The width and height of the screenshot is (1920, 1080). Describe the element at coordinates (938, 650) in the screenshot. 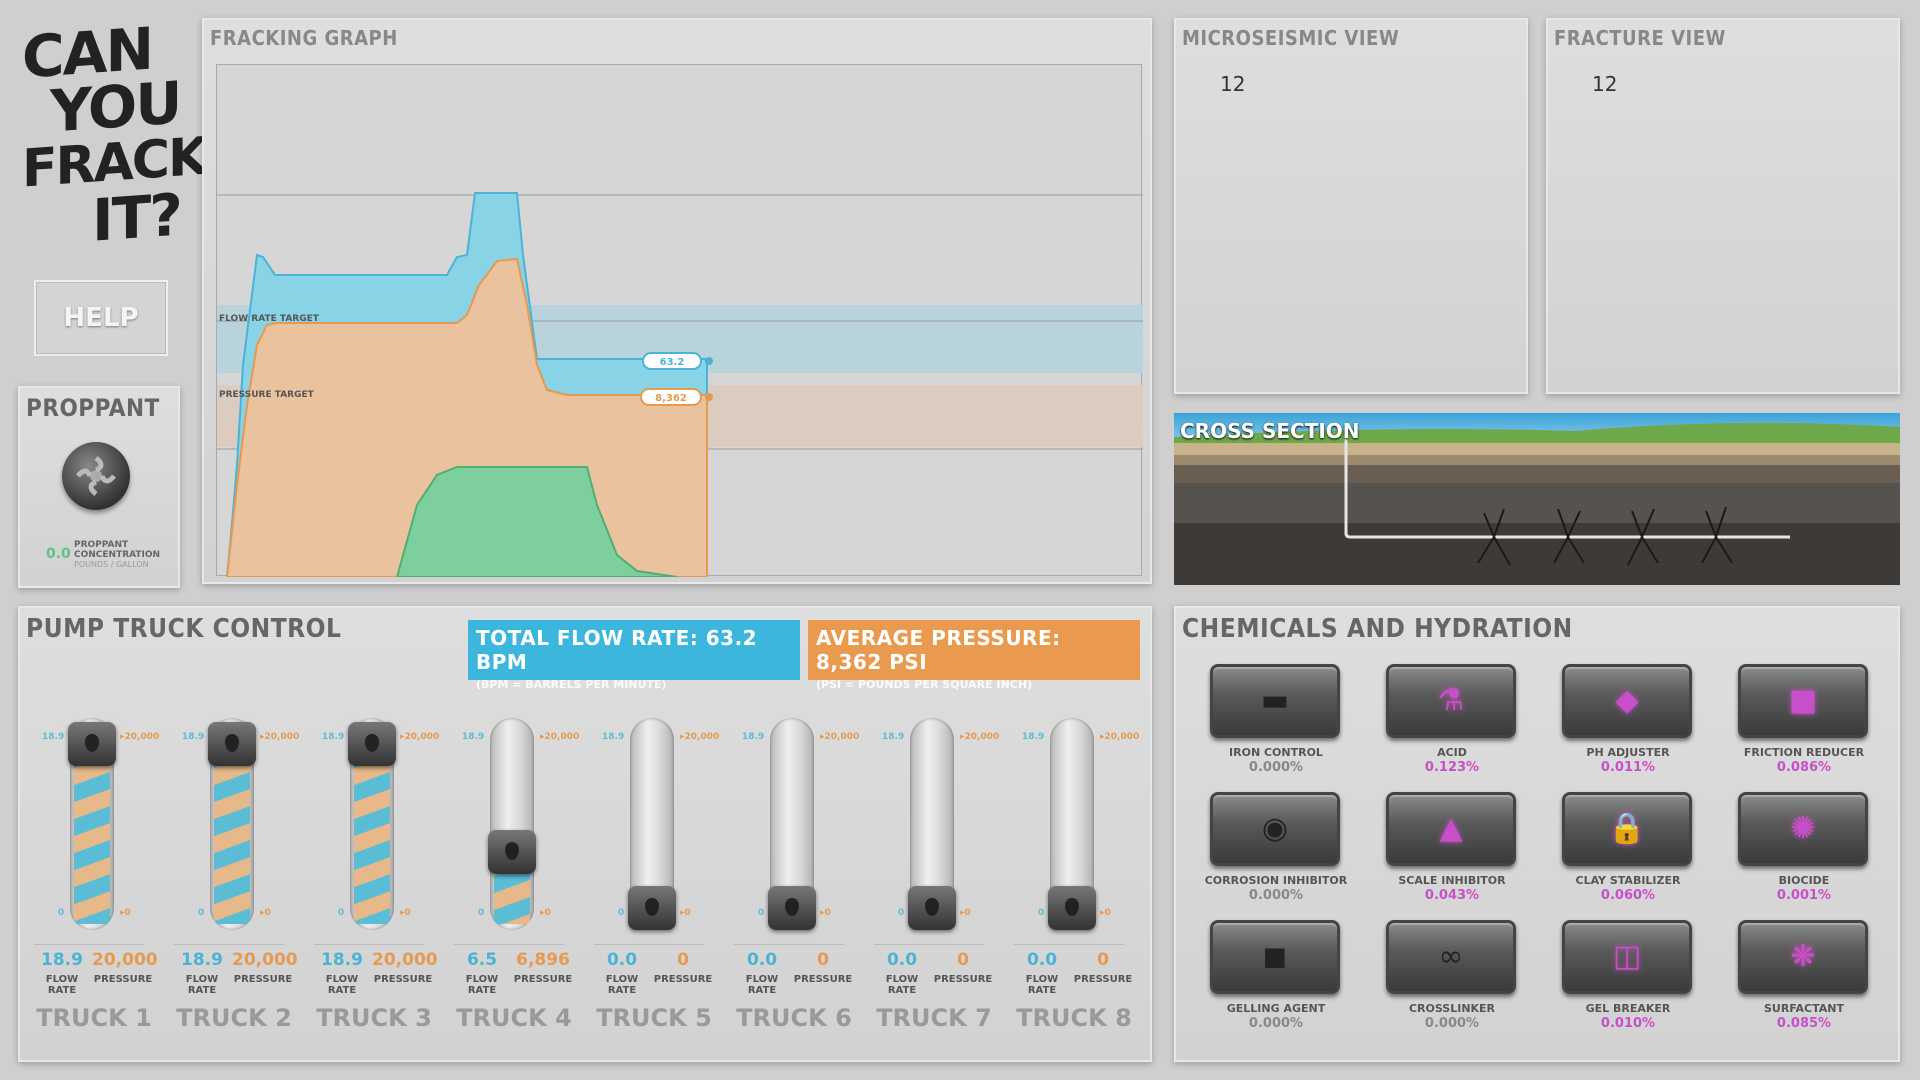

I see `avg-pressure-value: AVERAGE PRESSURE: 8,362 PSI` at that location.